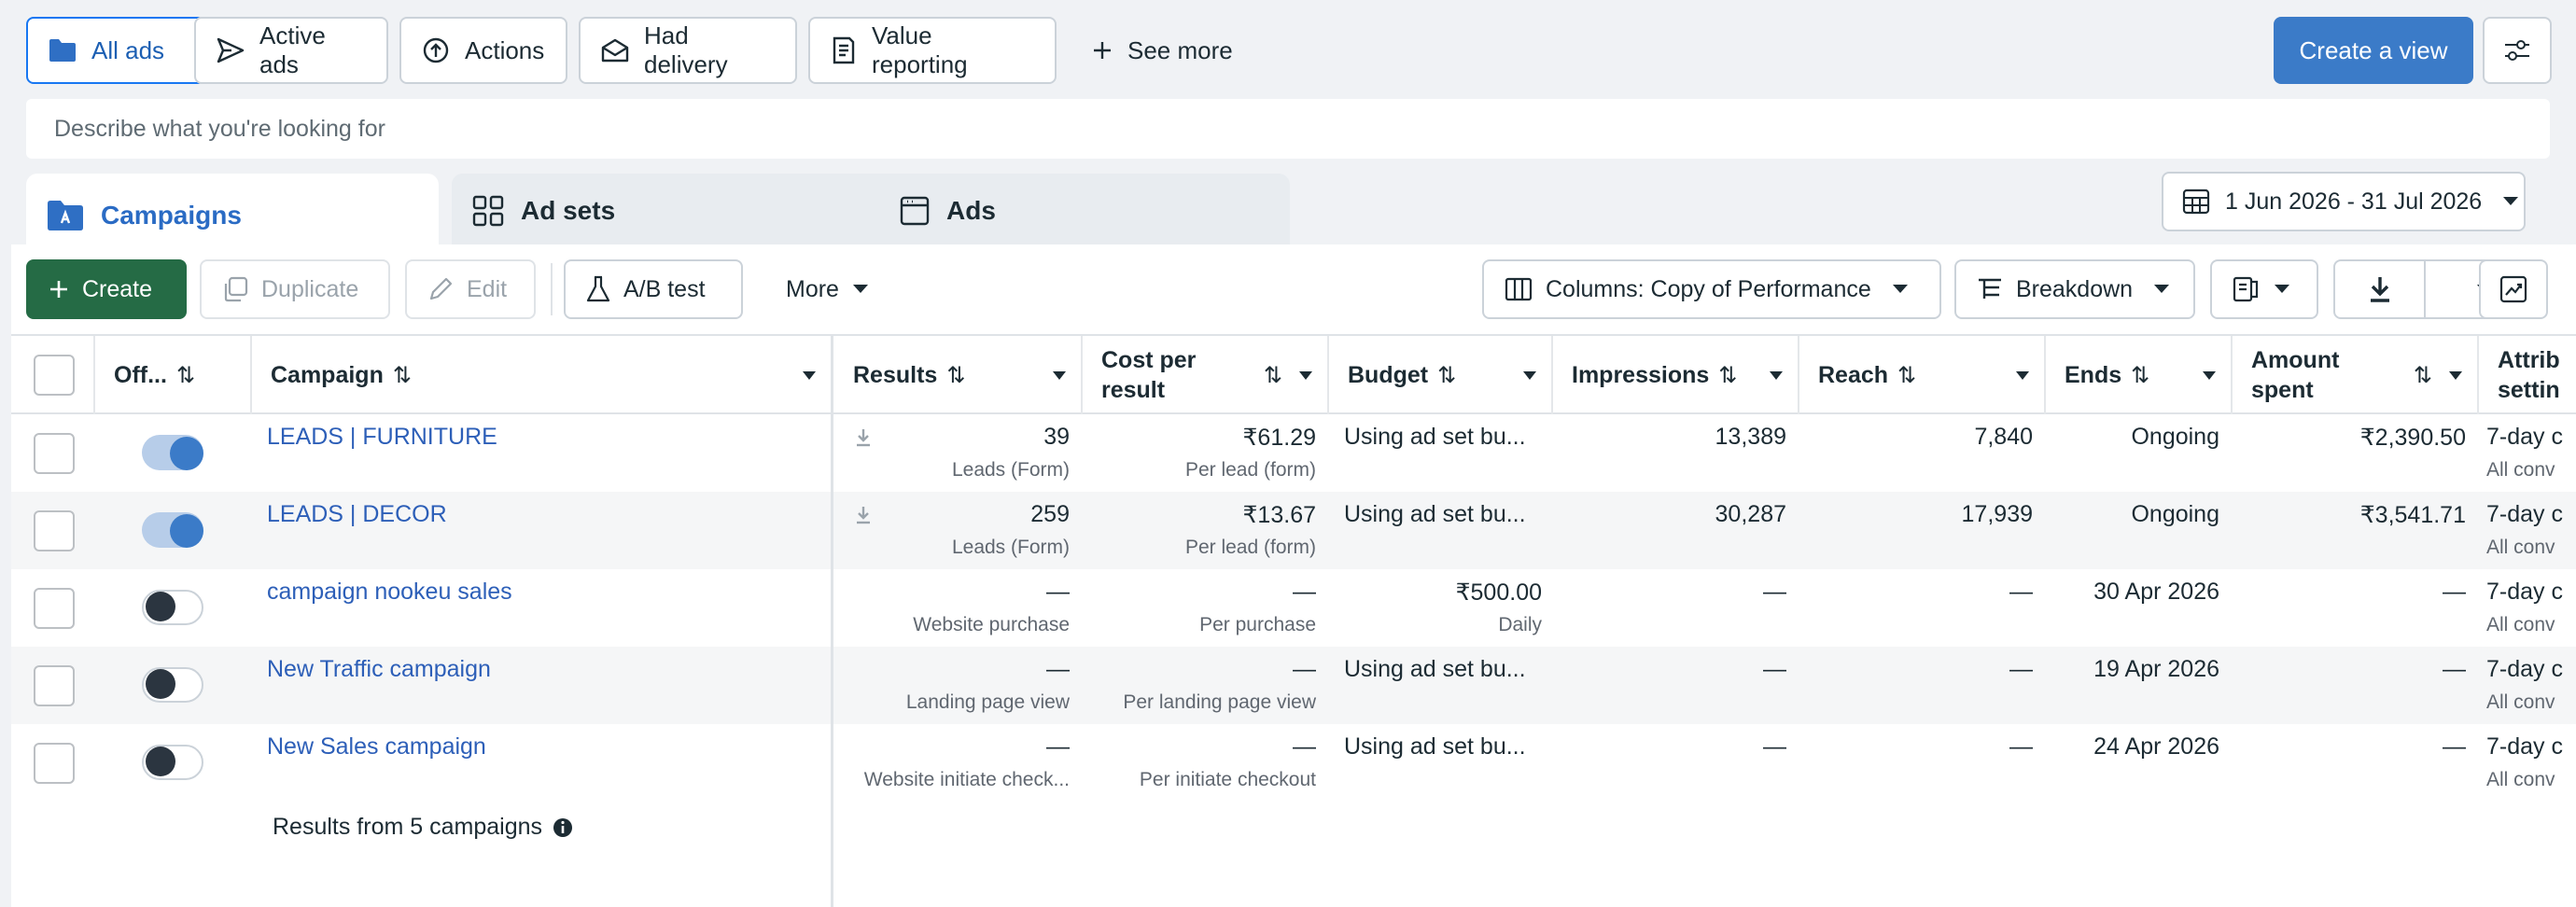 The width and height of the screenshot is (2576, 907). I want to click on campaign-name-link: New Sales campaign, so click(376, 746).